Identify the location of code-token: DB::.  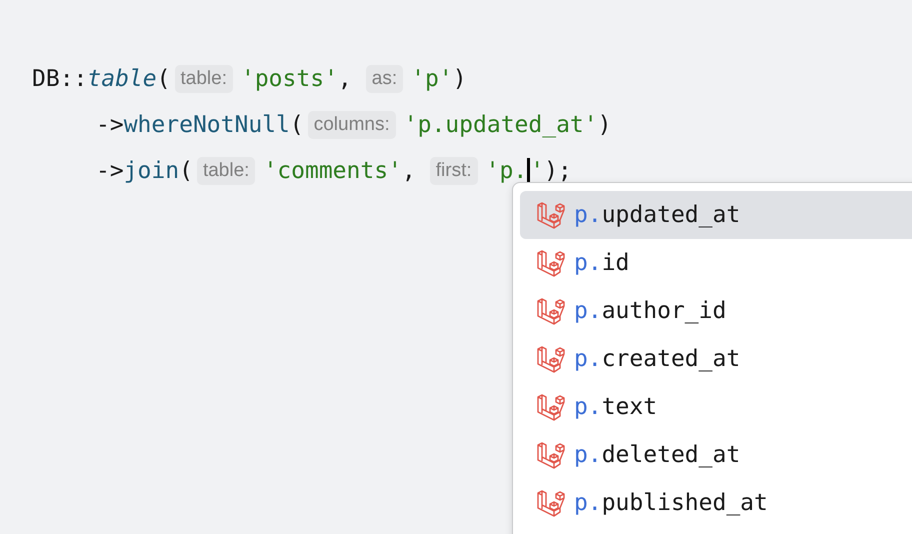
(60, 79).